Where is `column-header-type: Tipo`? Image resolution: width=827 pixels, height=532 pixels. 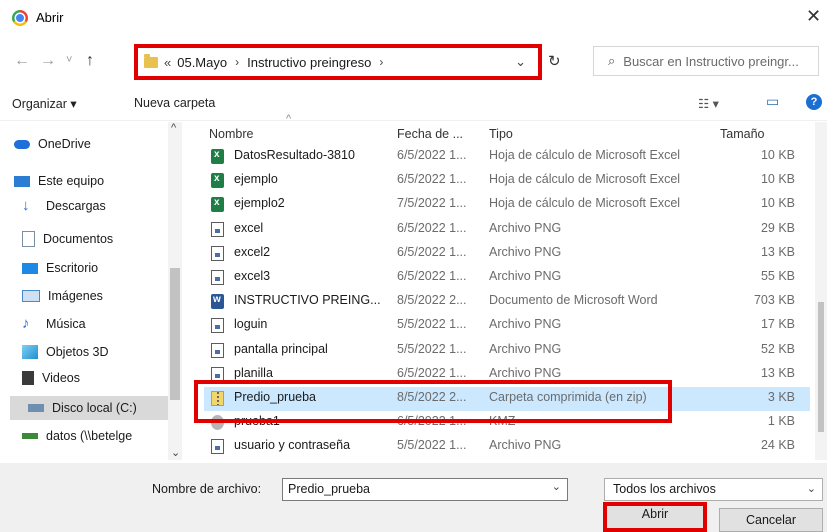
column-header-type: Tipo is located at coordinates (501, 134).